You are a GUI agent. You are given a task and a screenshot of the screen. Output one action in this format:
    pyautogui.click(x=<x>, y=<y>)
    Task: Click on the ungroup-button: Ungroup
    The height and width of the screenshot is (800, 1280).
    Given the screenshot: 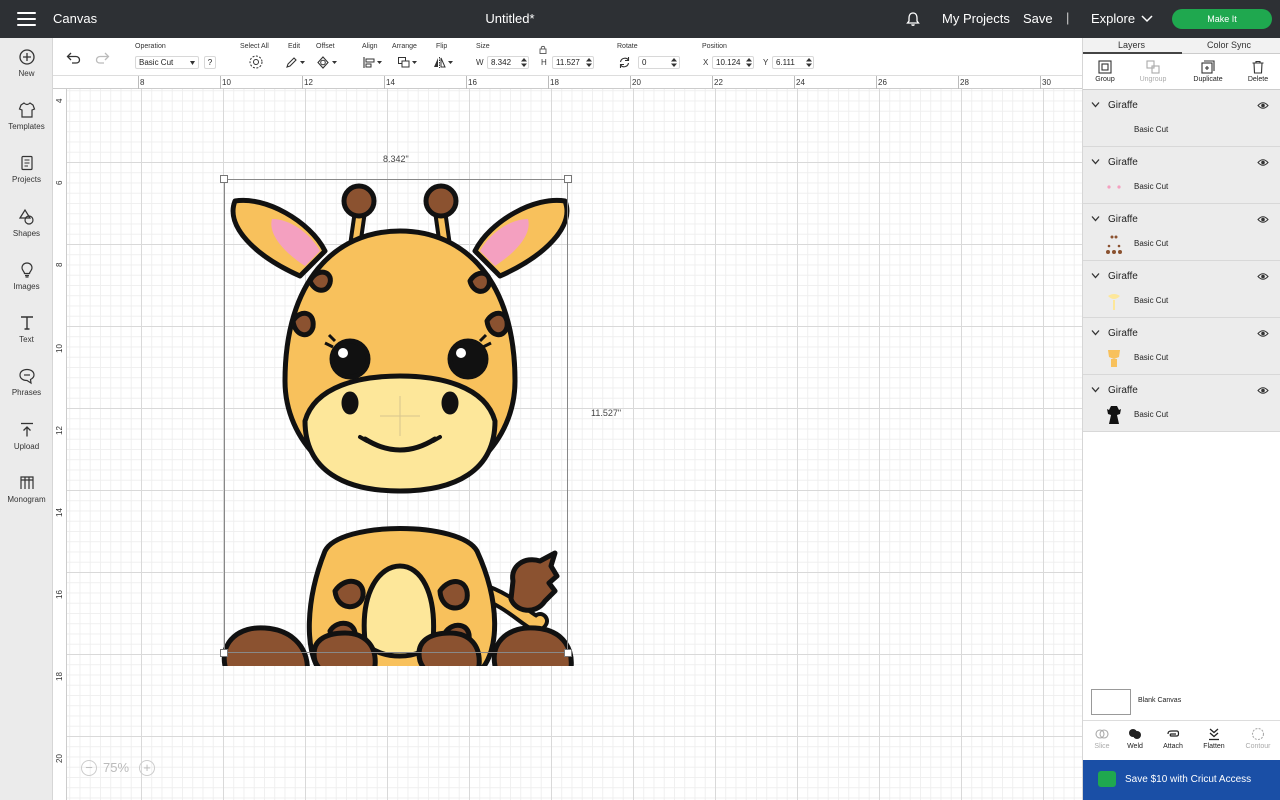 What is the action you would take?
    pyautogui.click(x=1153, y=71)
    